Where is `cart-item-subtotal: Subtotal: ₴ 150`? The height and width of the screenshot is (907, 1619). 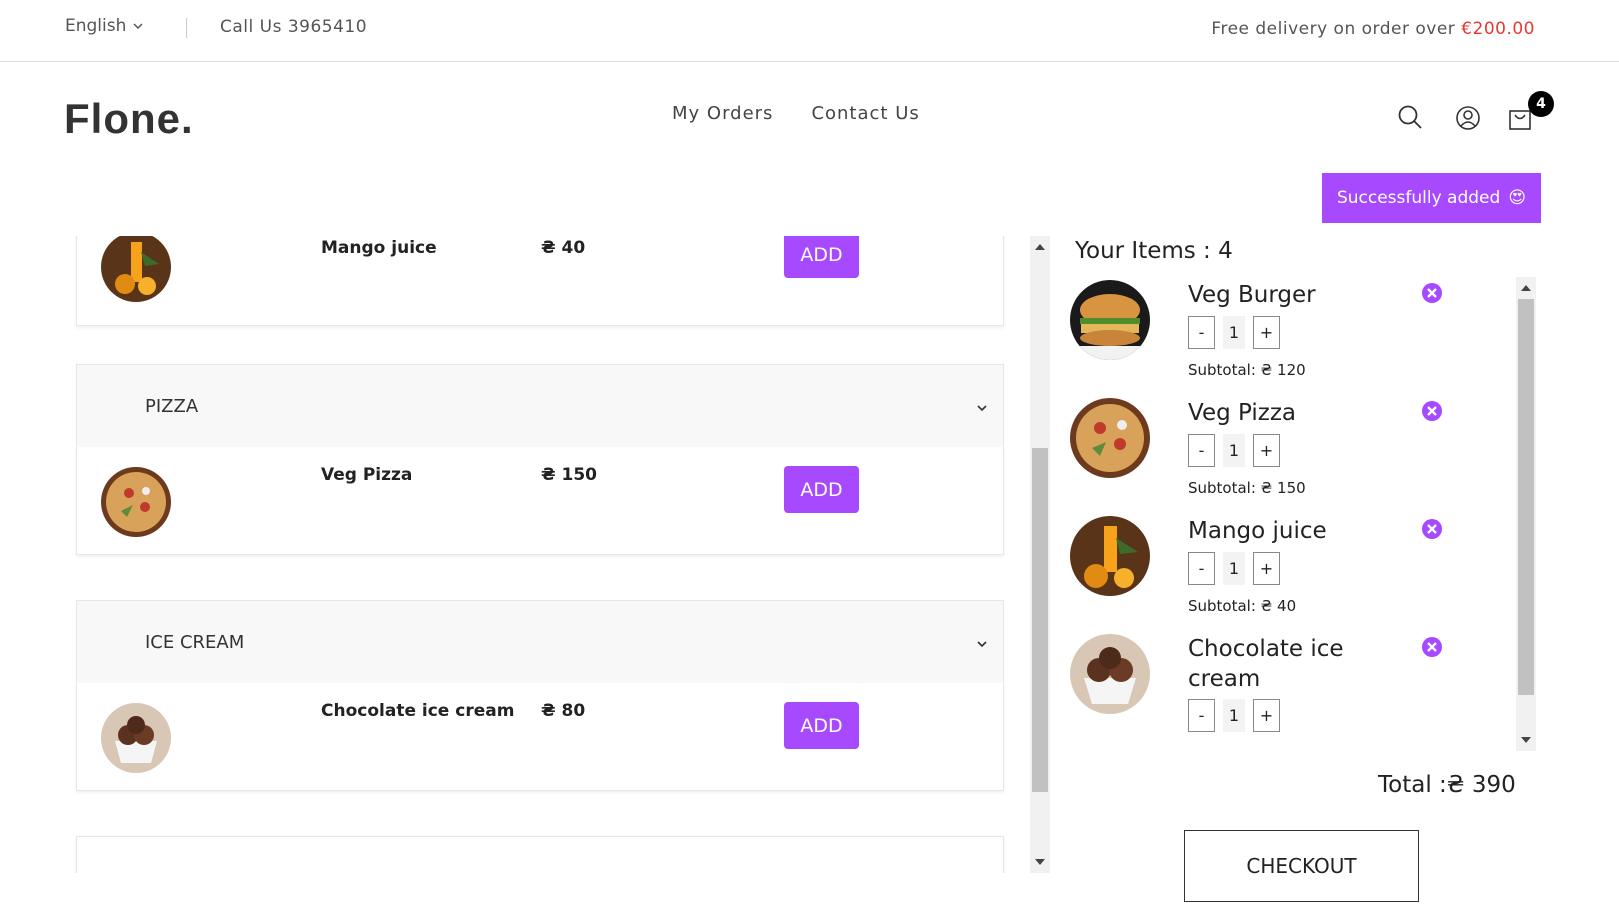 cart-item-subtotal: Subtotal: ₴ 150 is located at coordinates (1247, 488).